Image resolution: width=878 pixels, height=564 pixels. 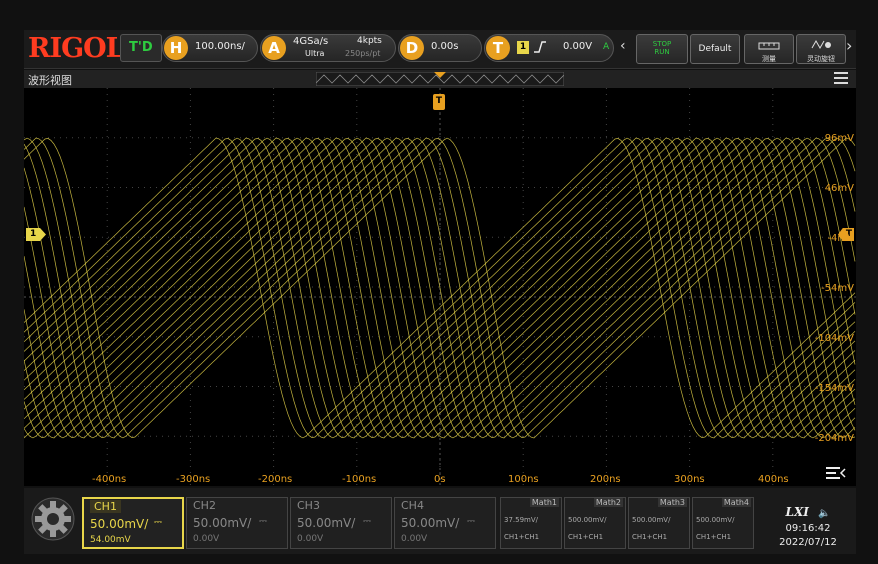 I want to click on x-tick-label: -200ns, so click(x=275, y=479).